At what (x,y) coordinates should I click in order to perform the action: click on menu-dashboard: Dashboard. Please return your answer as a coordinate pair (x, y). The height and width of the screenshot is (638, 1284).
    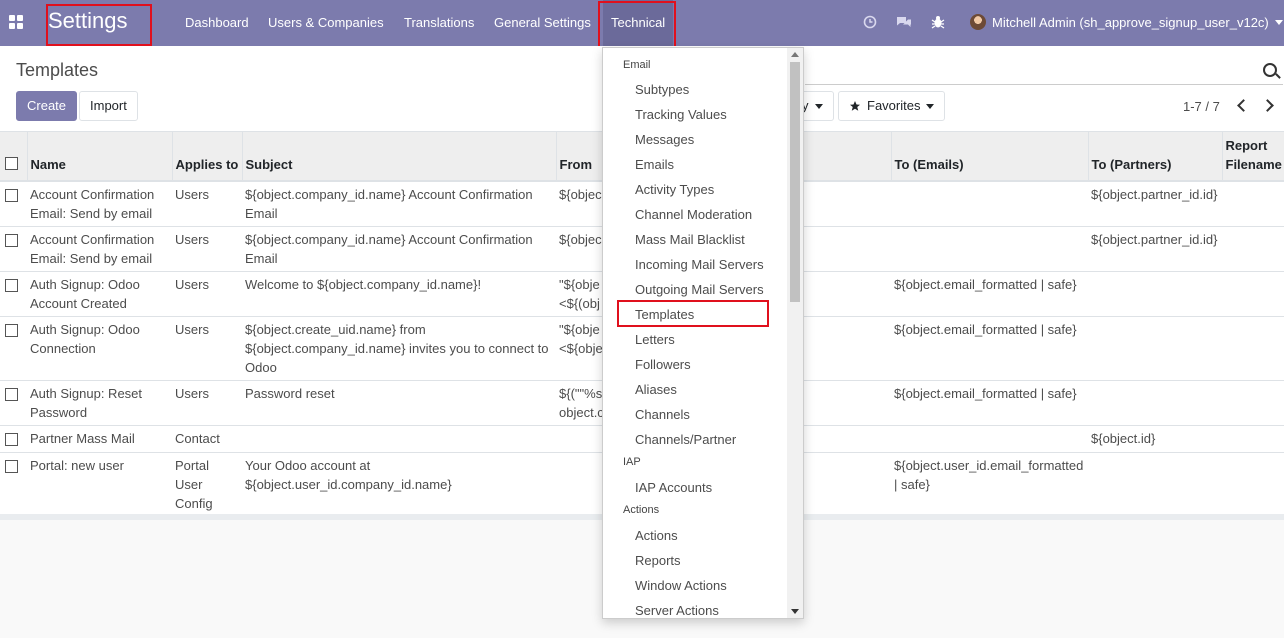
    Looking at the image, I should click on (217, 23).